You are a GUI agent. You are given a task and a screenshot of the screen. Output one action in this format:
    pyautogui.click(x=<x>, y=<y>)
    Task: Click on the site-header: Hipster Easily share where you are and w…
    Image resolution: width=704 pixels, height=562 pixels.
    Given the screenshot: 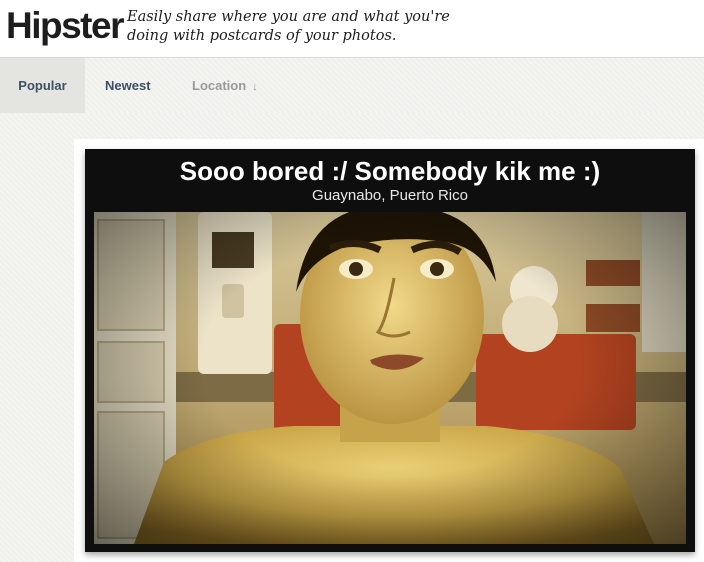 What is the action you would take?
    pyautogui.click(x=352, y=28)
    